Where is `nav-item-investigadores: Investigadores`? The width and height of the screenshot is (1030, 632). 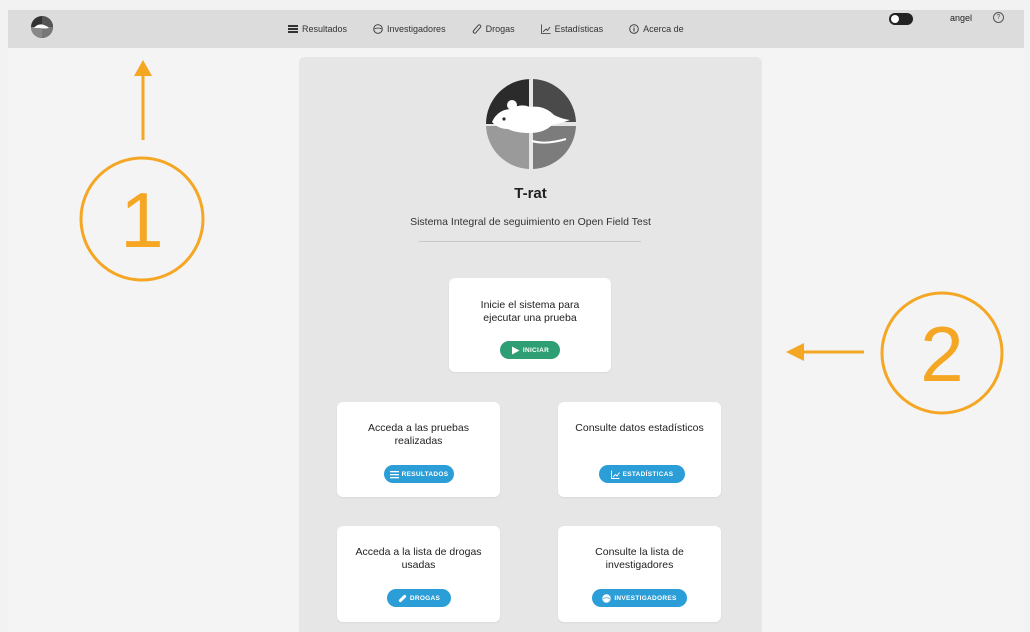 nav-item-investigadores: Investigadores is located at coordinates (409, 29).